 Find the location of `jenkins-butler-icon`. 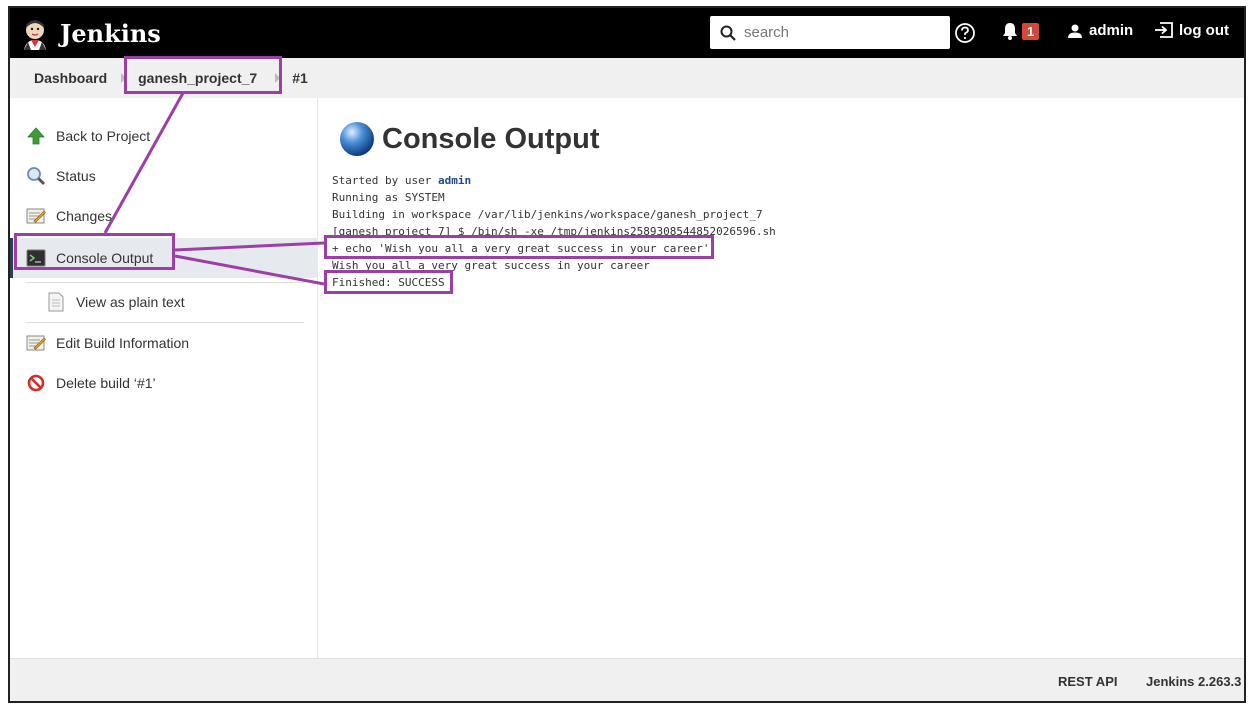

jenkins-butler-icon is located at coordinates (35, 35).